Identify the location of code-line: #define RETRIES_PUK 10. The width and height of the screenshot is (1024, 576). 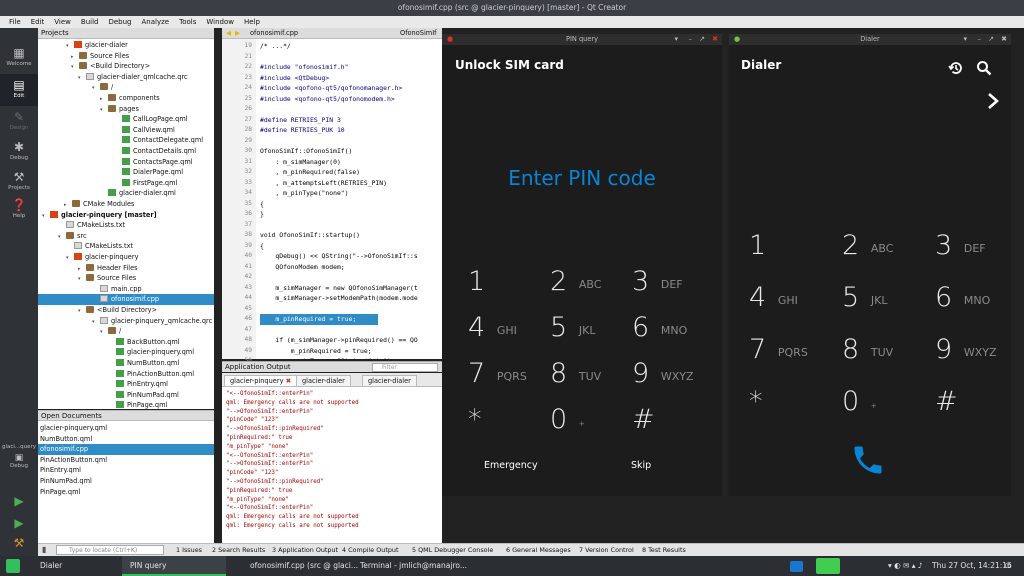
(302, 130).